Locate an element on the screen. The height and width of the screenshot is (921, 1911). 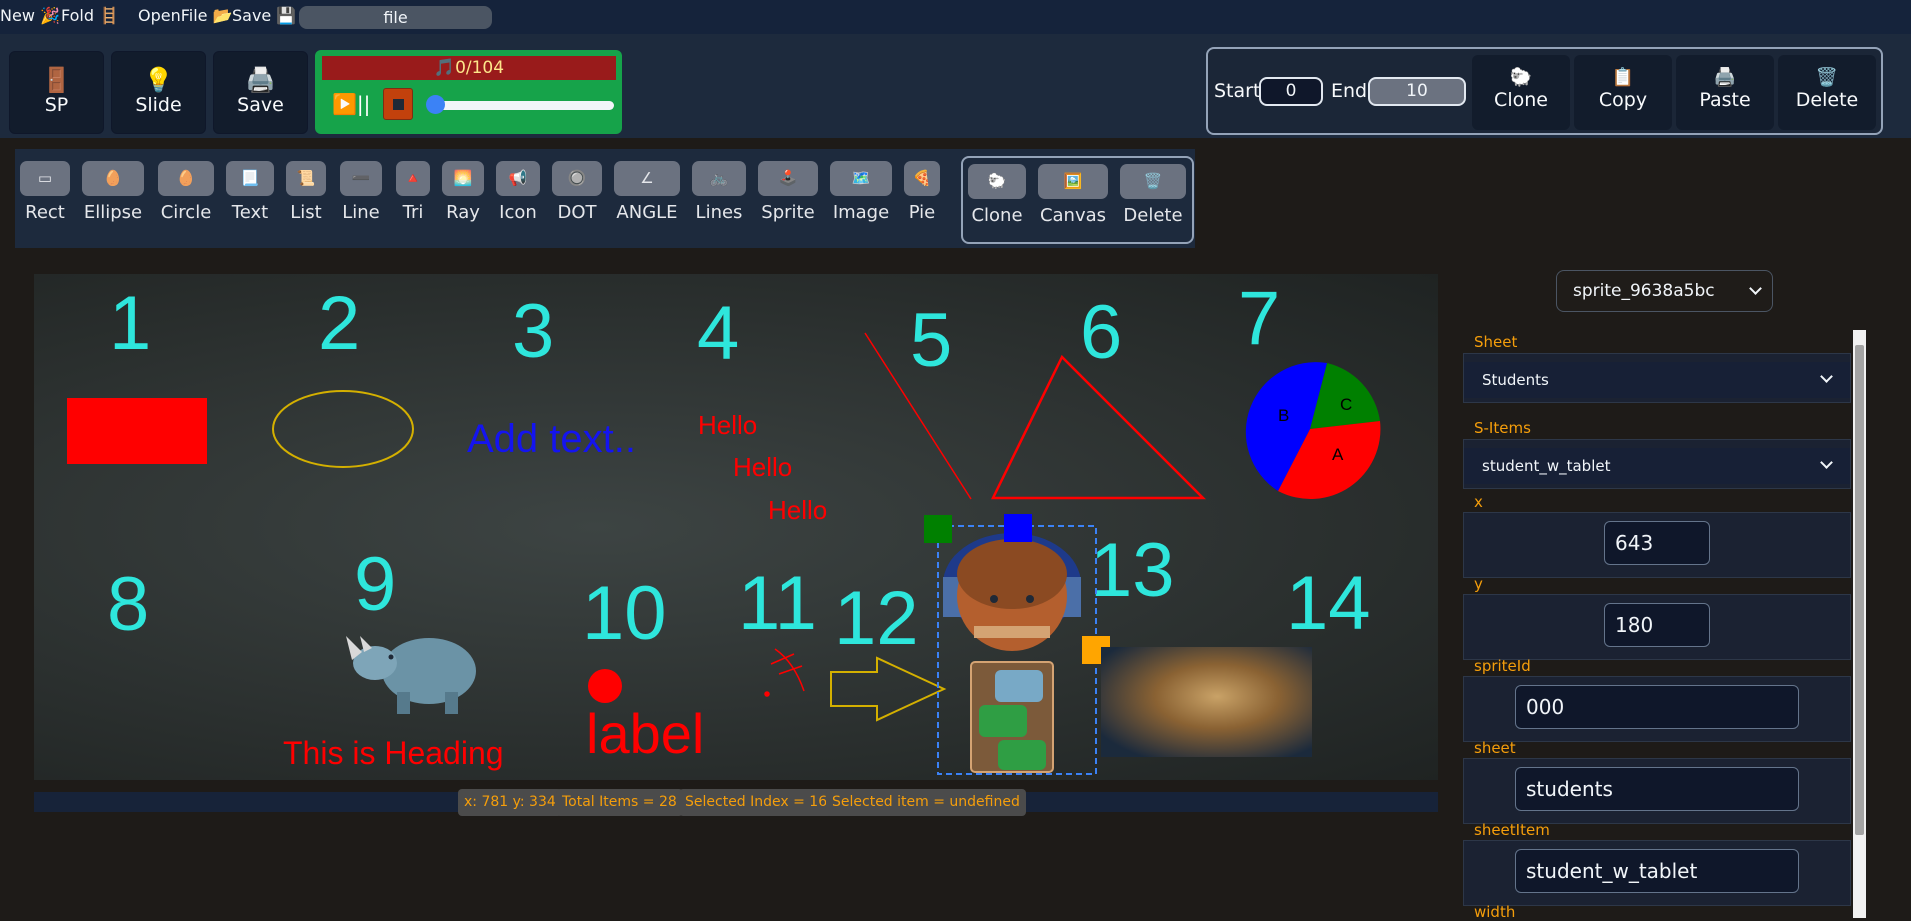
file-name-input: file is located at coordinates (395, 17).